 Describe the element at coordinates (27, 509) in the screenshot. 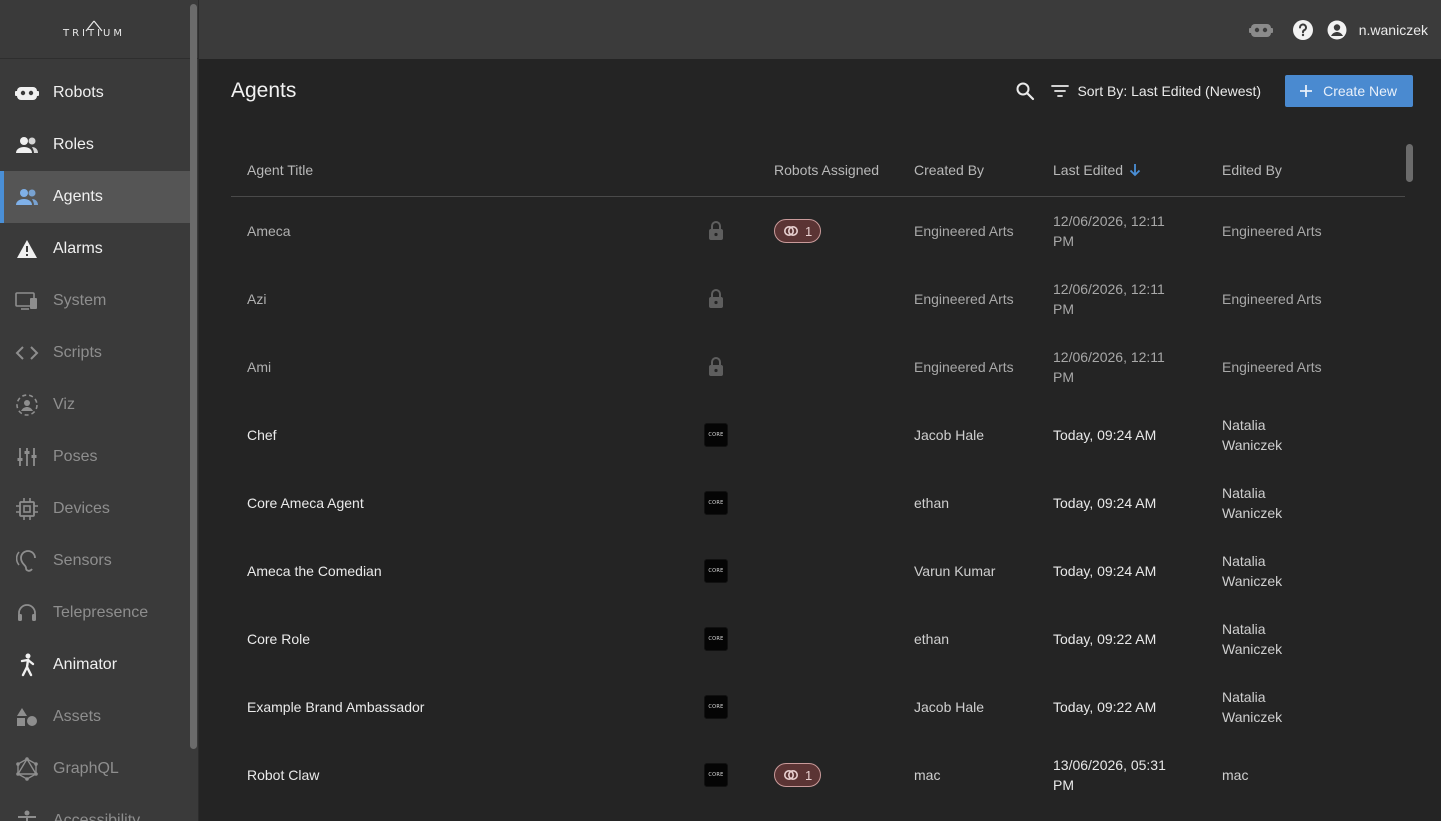

I see `chip-icon` at that location.